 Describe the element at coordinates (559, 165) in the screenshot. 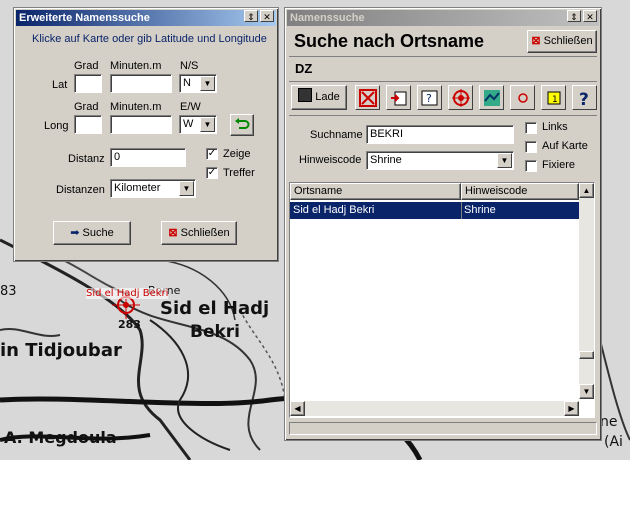

I see `fixiere-label: Fixiere` at that location.